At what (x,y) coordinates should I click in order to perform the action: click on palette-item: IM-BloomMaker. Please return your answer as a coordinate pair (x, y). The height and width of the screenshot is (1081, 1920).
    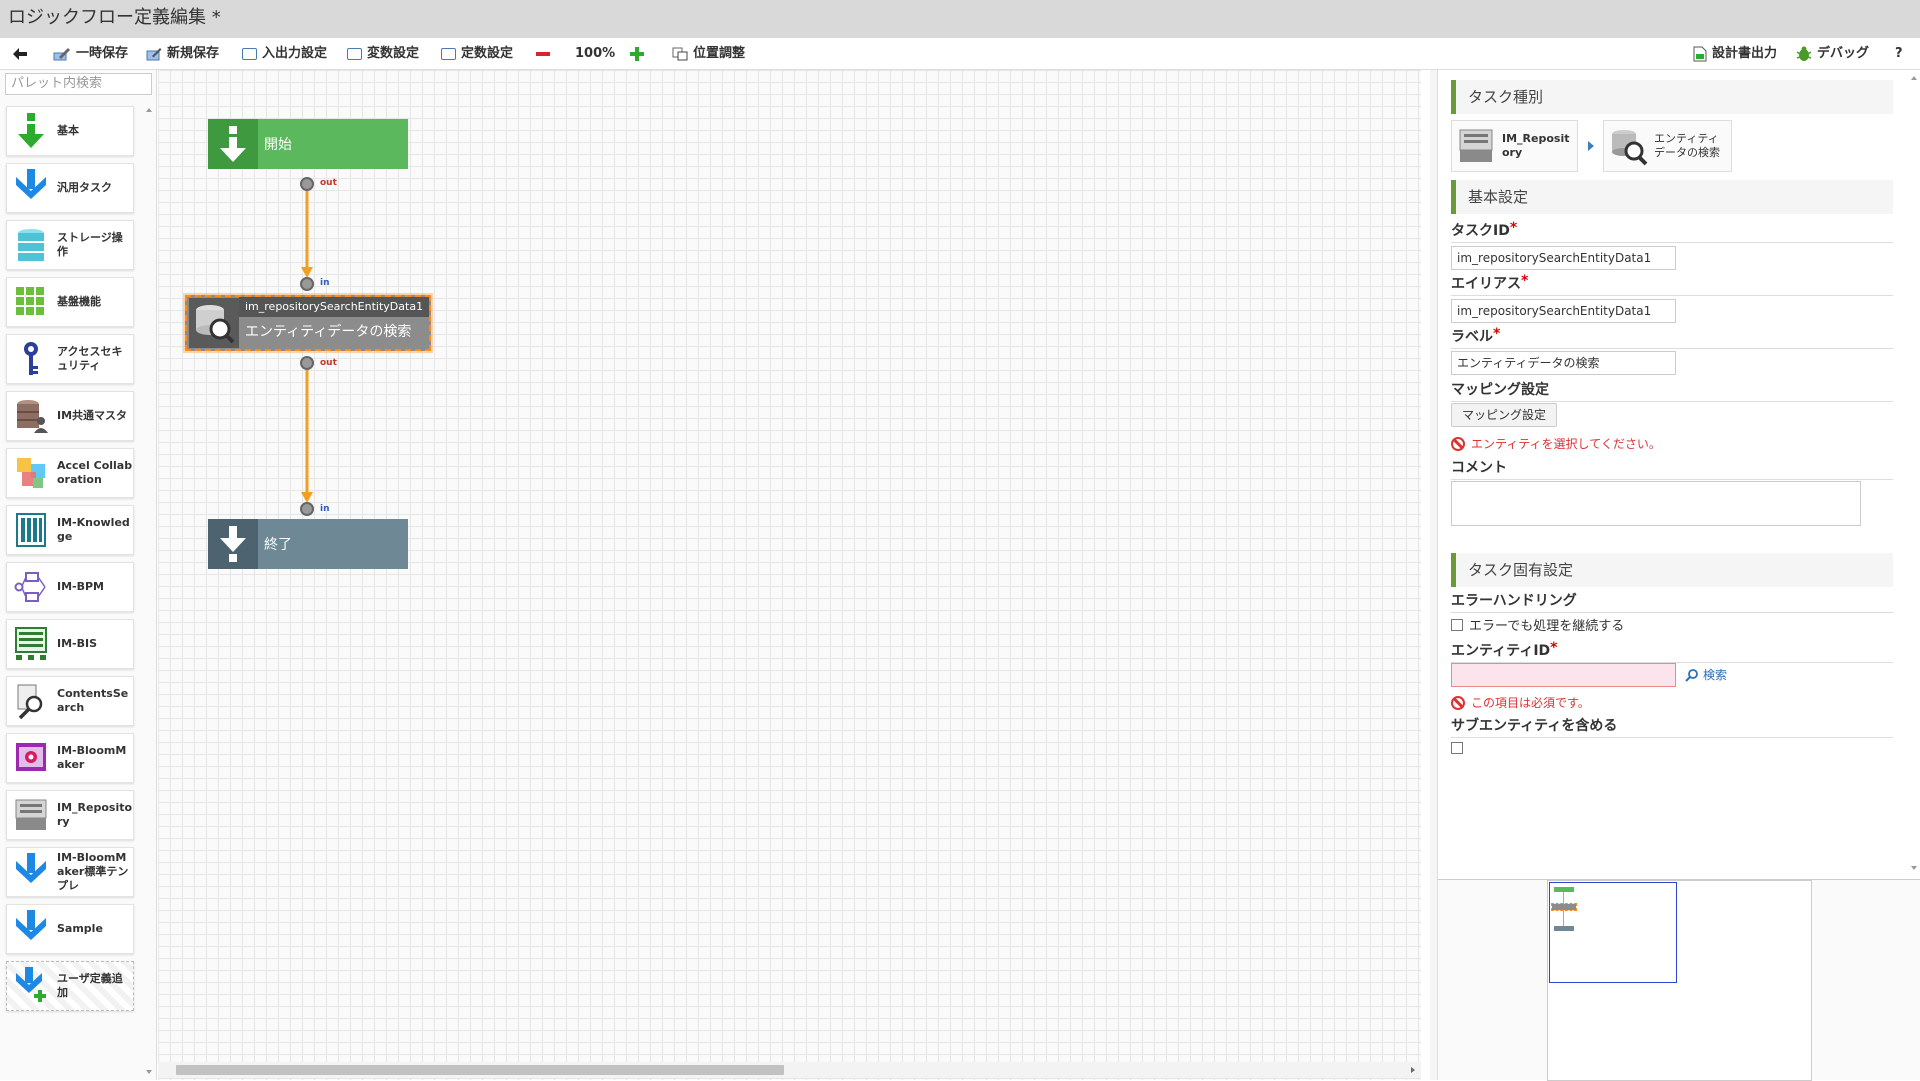
    Looking at the image, I should click on (70, 758).